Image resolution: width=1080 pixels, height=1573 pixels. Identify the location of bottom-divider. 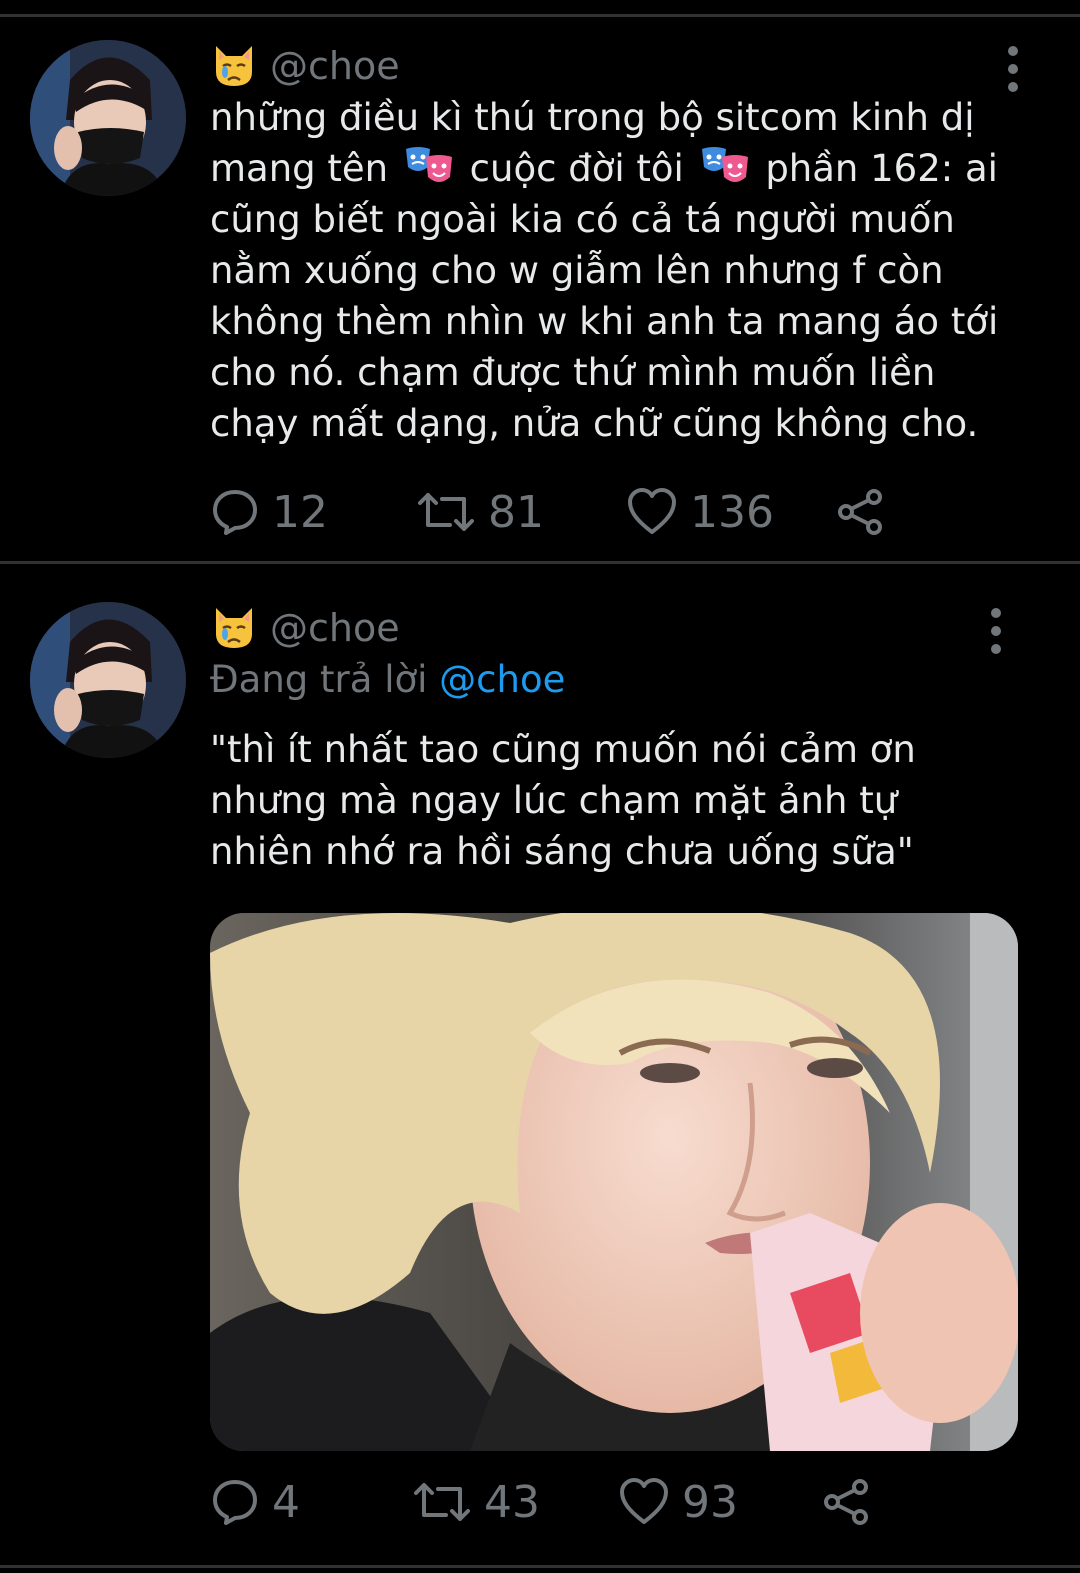
(540, 1566).